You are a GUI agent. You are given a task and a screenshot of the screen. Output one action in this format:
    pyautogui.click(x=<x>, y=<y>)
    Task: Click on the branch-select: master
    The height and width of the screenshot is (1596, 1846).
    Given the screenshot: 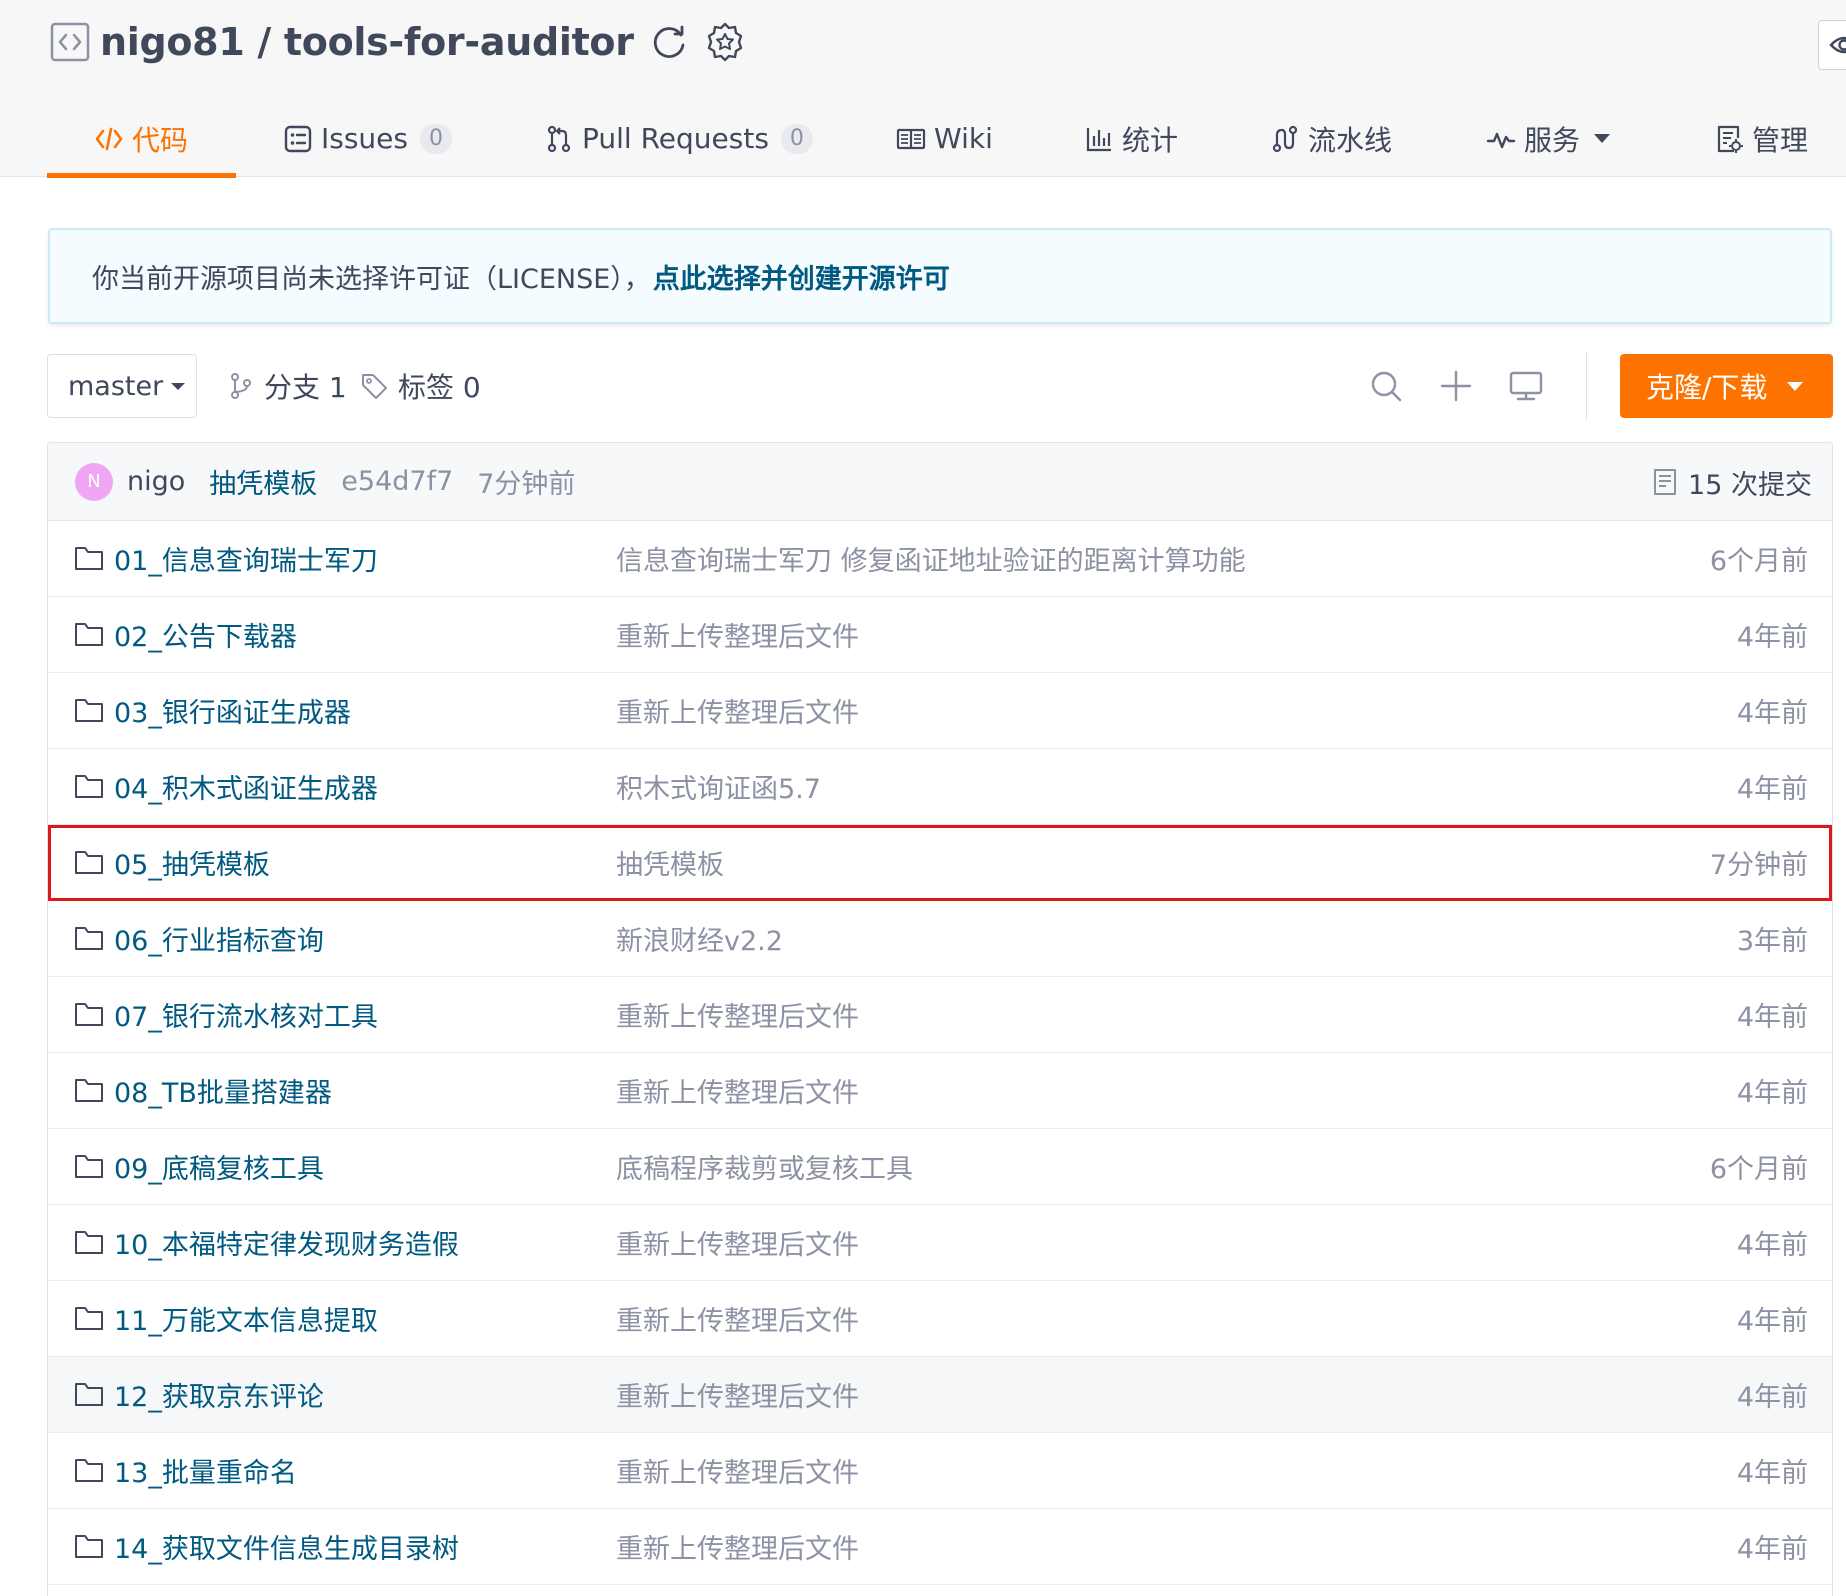 What is the action you would take?
    pyautogui.click(x=122, y=386)
    